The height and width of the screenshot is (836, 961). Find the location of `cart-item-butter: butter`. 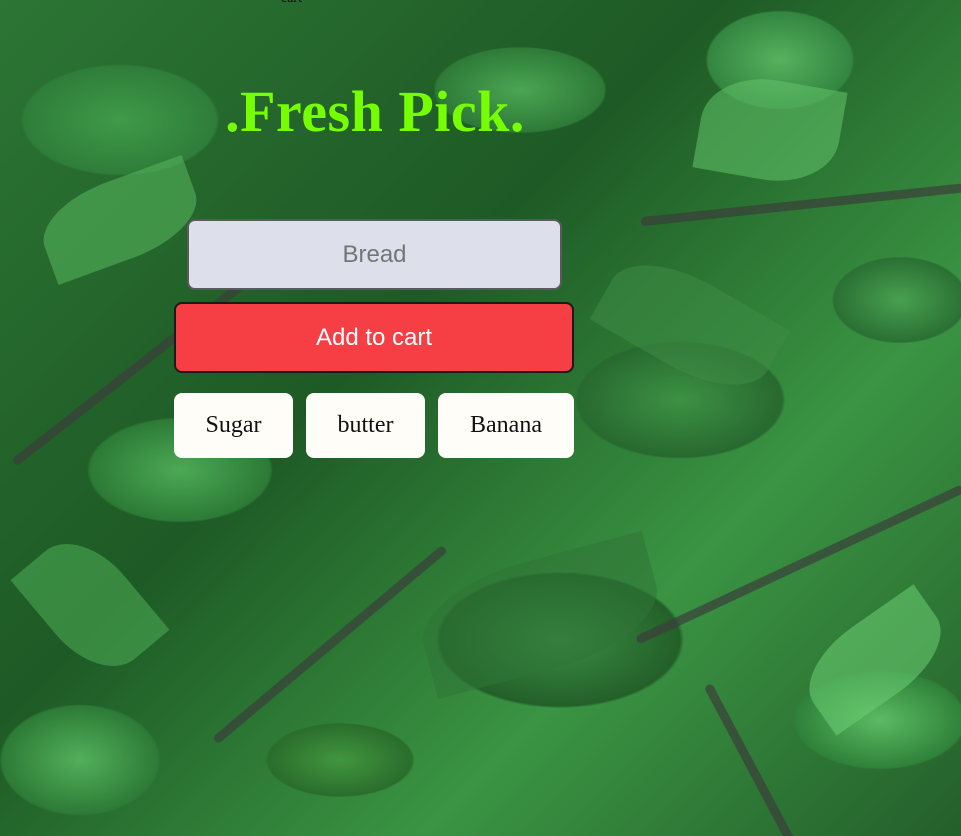

cart-item-butter: butter is located at coordinates (365, 425).